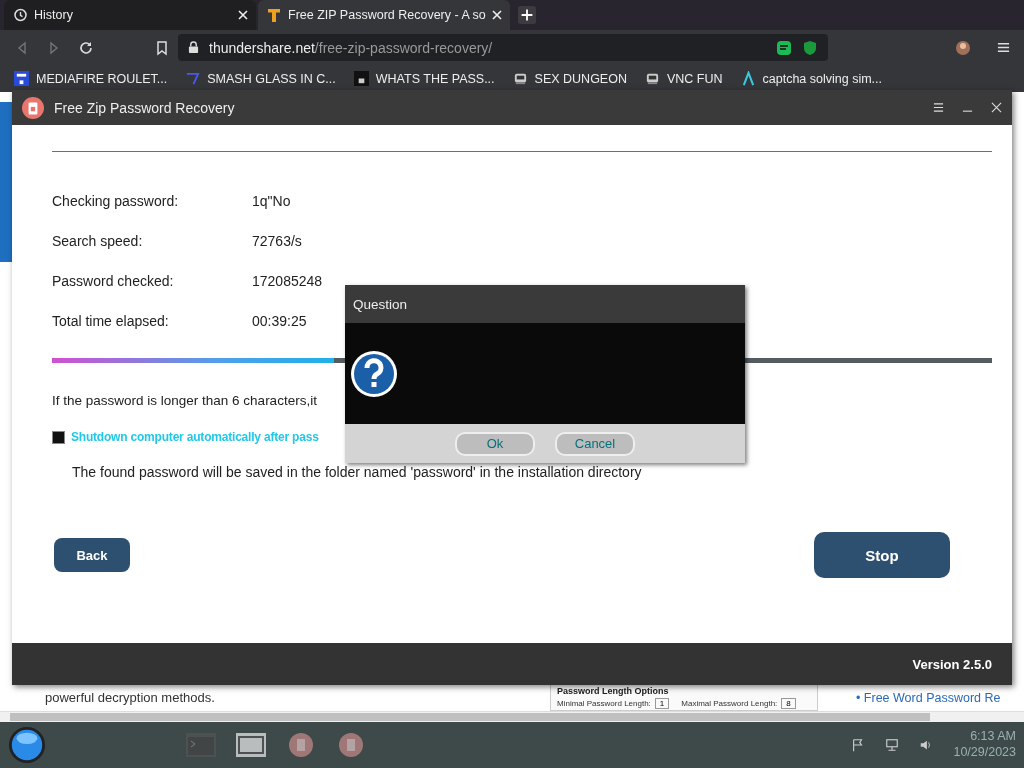 This screenshot has height=768, width=1024. Describe the element at coordinates (92, 555) in the screenshot. I see `back-button: Back` at that location.